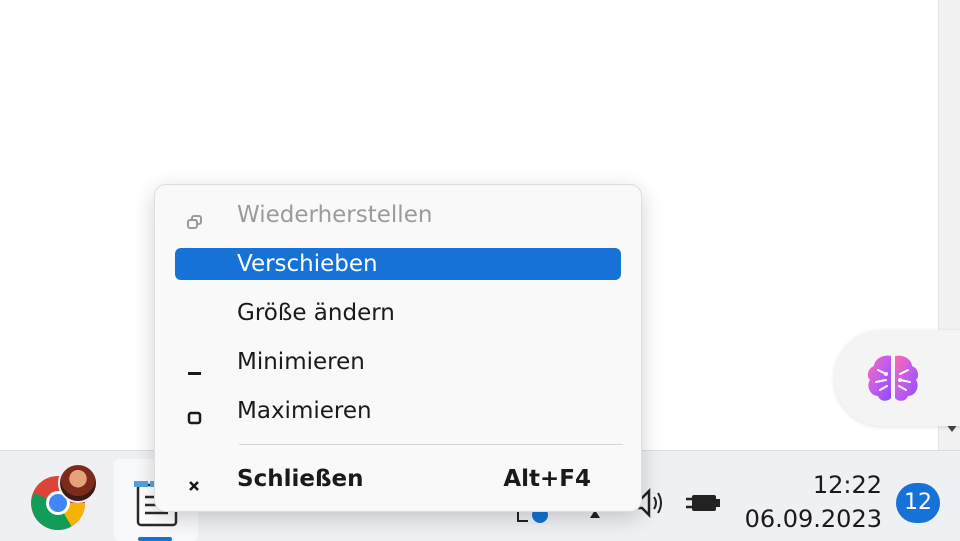 The width and height of the screenshot is (960, 541). I want to click on menu-item-label: Größe ändern, so click(316, 313).